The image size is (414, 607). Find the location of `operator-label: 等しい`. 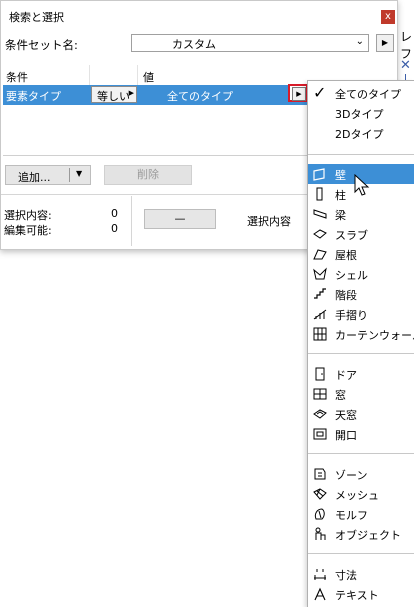

operator-label: 等しい is located at coordinates (113, 96).